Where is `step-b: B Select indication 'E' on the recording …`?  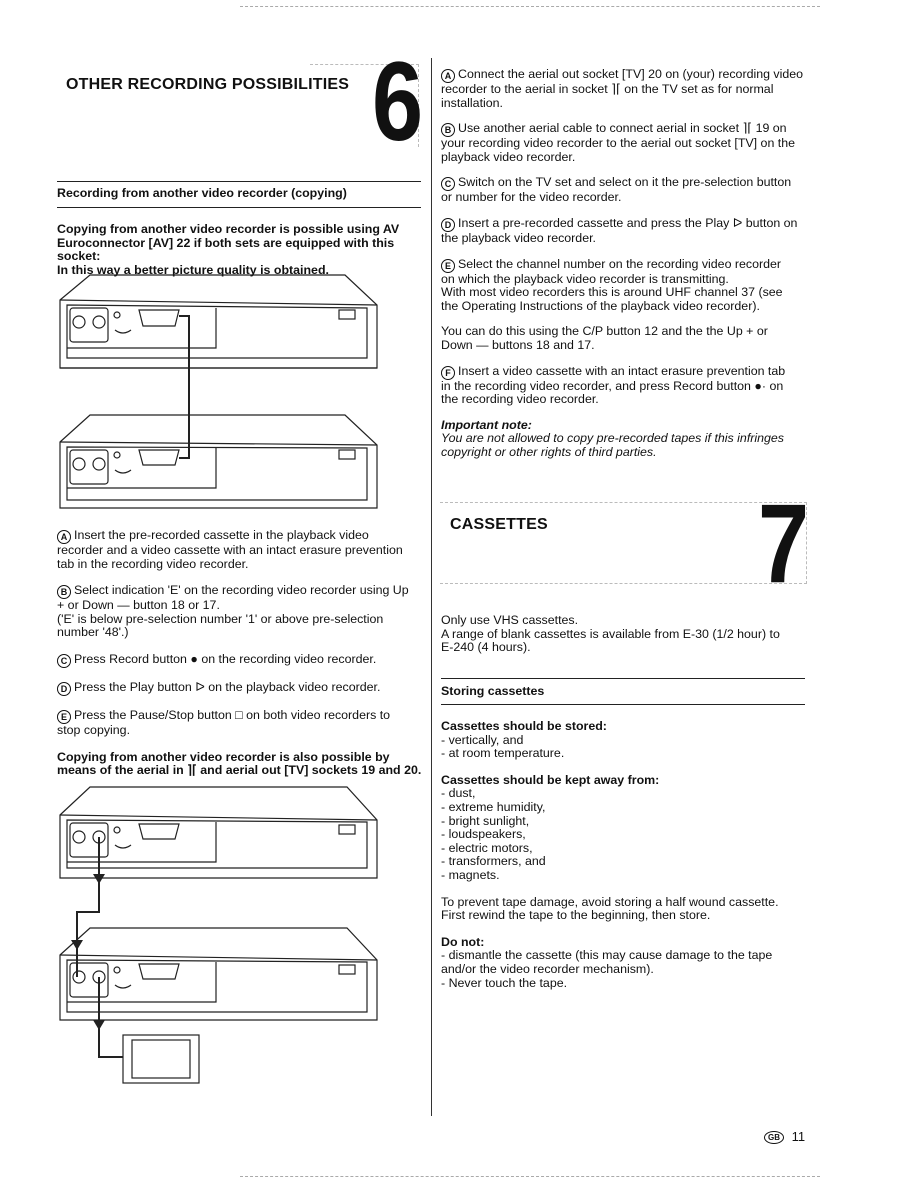 step-b: B Select indication 'E' on the recording … is located at coordinates (233, 611).